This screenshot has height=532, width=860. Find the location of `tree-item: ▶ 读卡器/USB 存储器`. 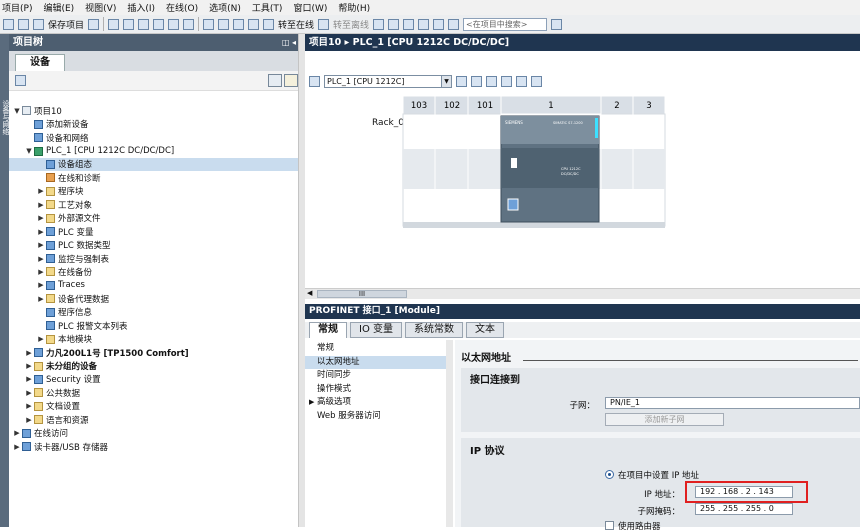

tree-item: ▶ 读卡器/USB 存储器 is located at coordinates (156, 446).